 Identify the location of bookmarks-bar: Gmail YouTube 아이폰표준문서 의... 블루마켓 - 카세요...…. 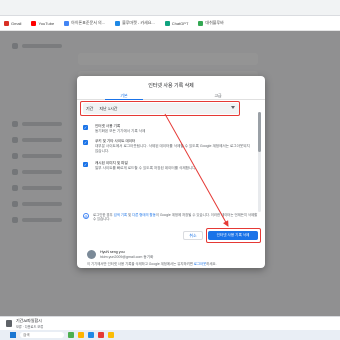
(170, 23).